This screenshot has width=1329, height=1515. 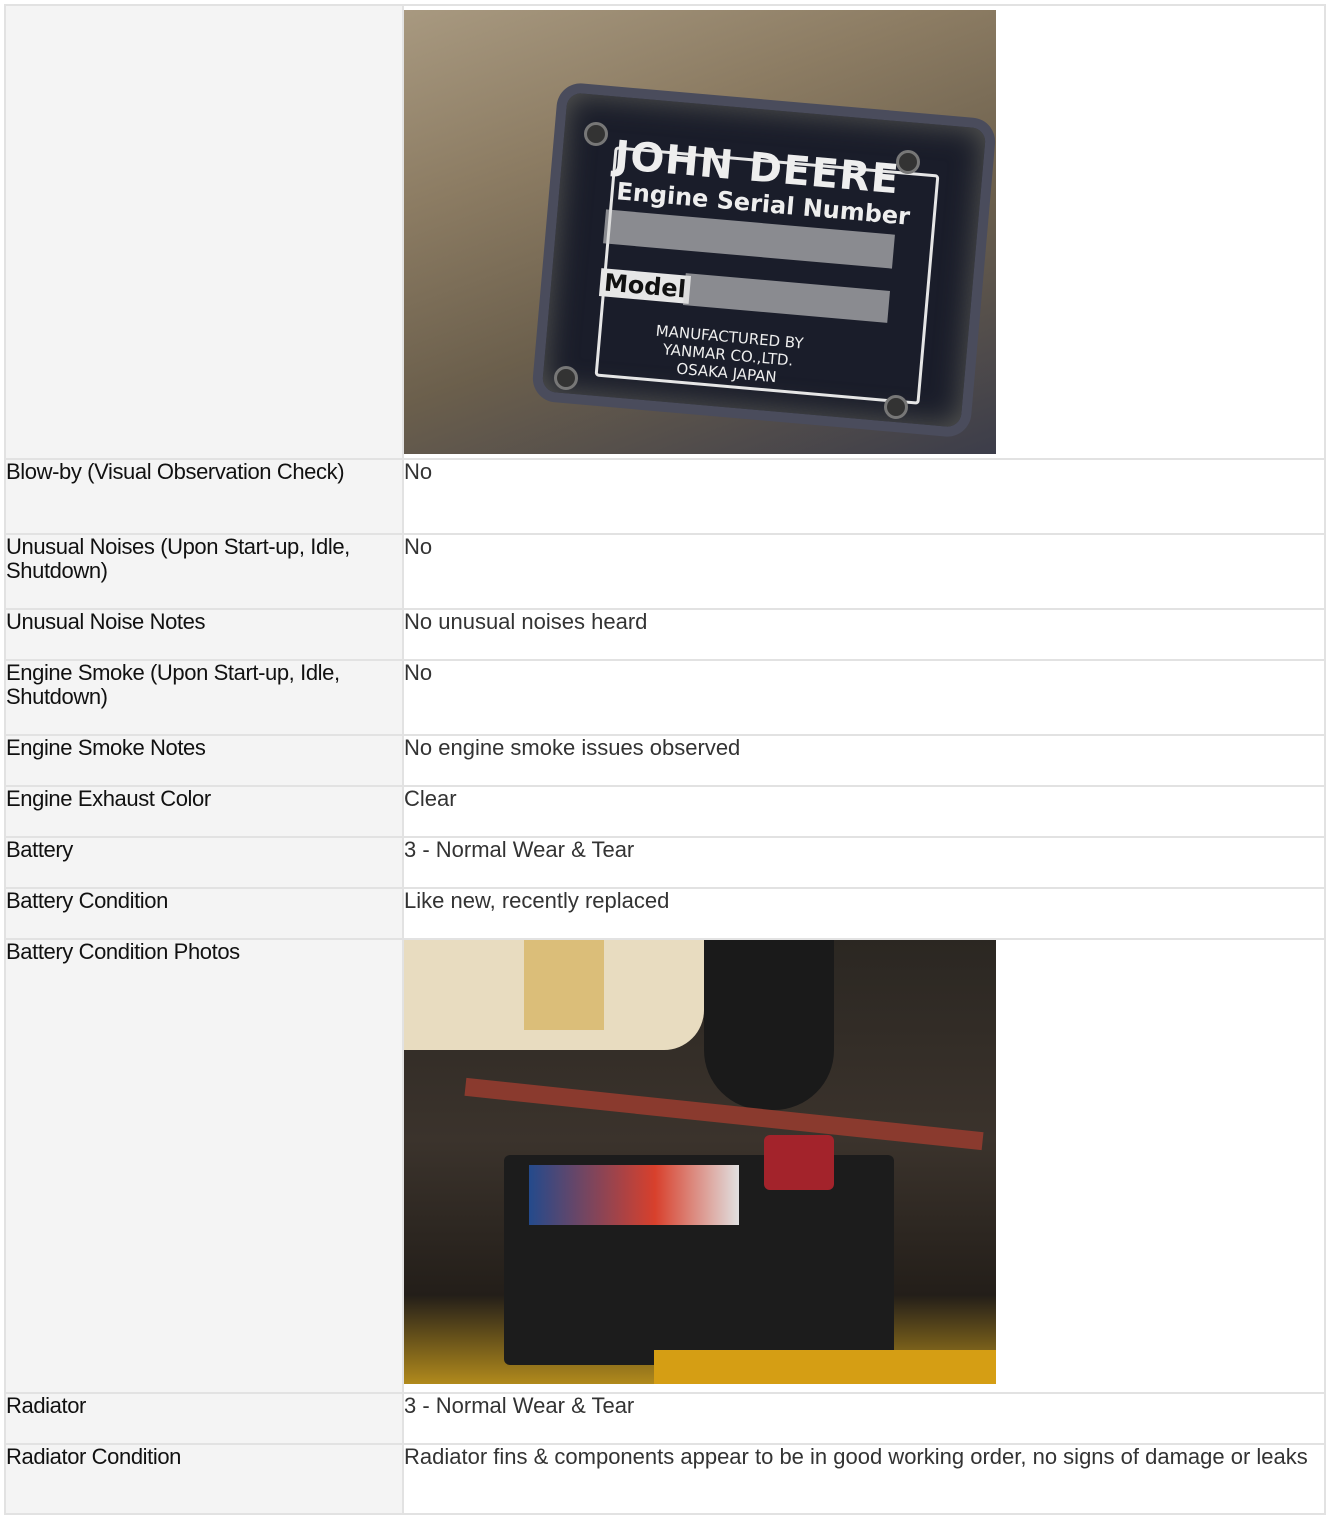 What do you see at coordinates (204, 1479) in the screenshot?
I see `row-label: Radiator Condition` at bounding box center [204, 1479].